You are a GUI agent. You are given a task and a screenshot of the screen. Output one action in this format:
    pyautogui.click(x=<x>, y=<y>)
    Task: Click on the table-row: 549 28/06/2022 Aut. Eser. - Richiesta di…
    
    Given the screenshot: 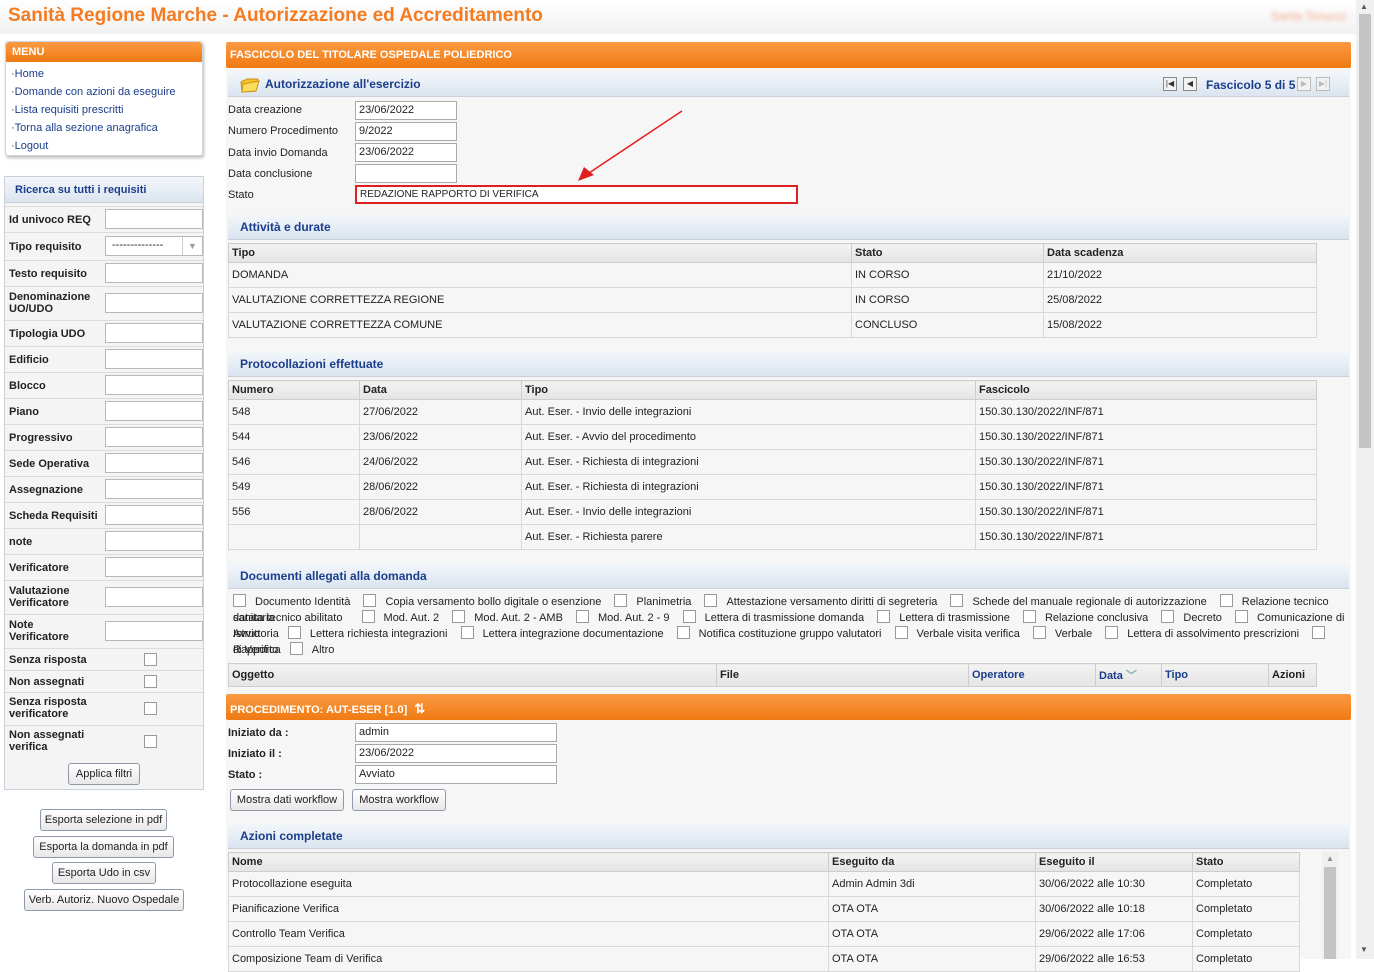 What is the action you would take?
    pyautogui.click(x=772, y=487)
    